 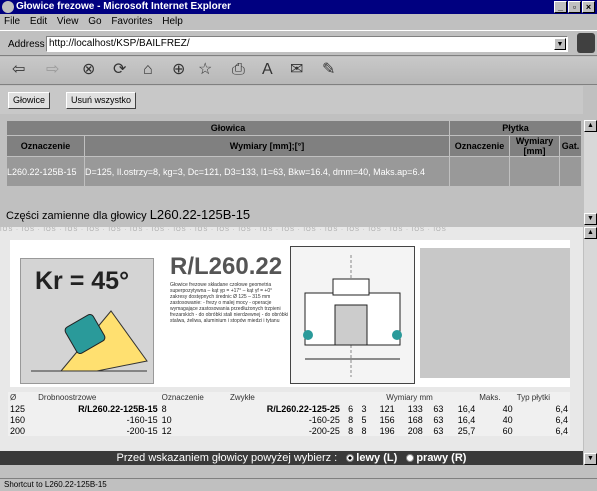 I want to click on col-wymiary-head: Wymiary mm, so click(x=409, y=397).